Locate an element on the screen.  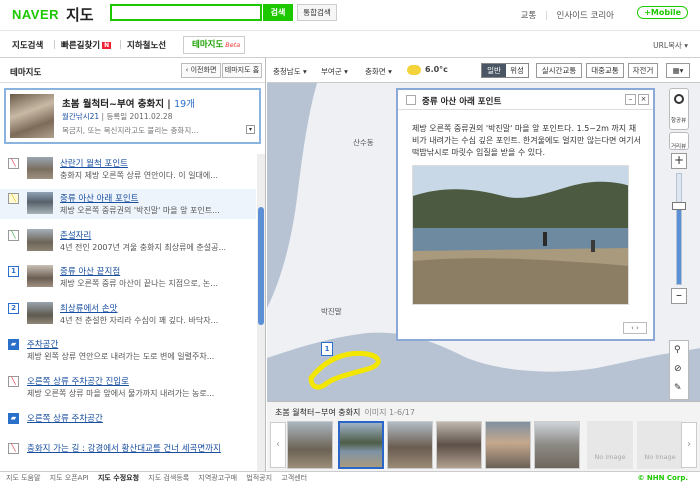
pencil-icon: ✎ is located at coordinates (678, 388).